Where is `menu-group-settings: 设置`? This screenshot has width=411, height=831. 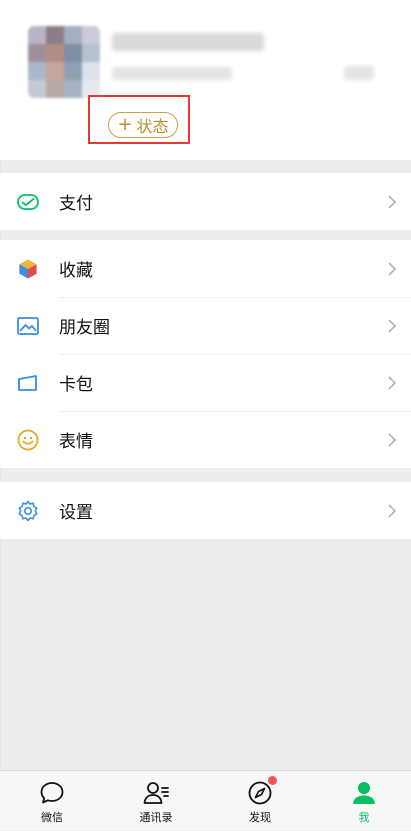 menu-group-settings: 设置 is located at coordinates (205, 510).